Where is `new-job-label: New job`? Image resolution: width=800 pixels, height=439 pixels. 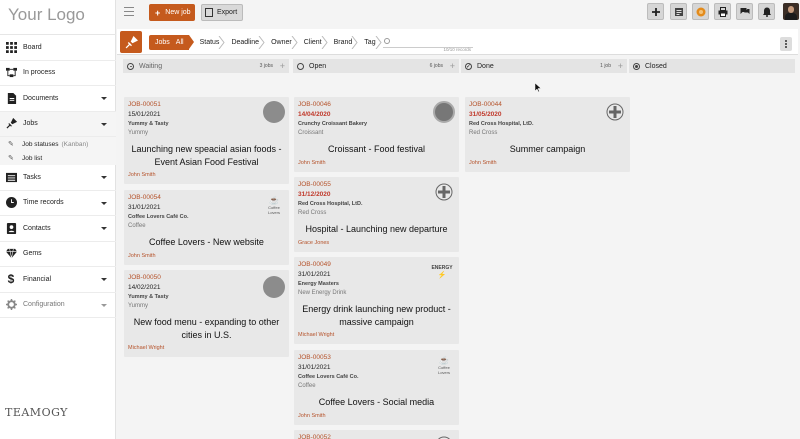 new-job-label: New job is located at coordinates (178, 12).